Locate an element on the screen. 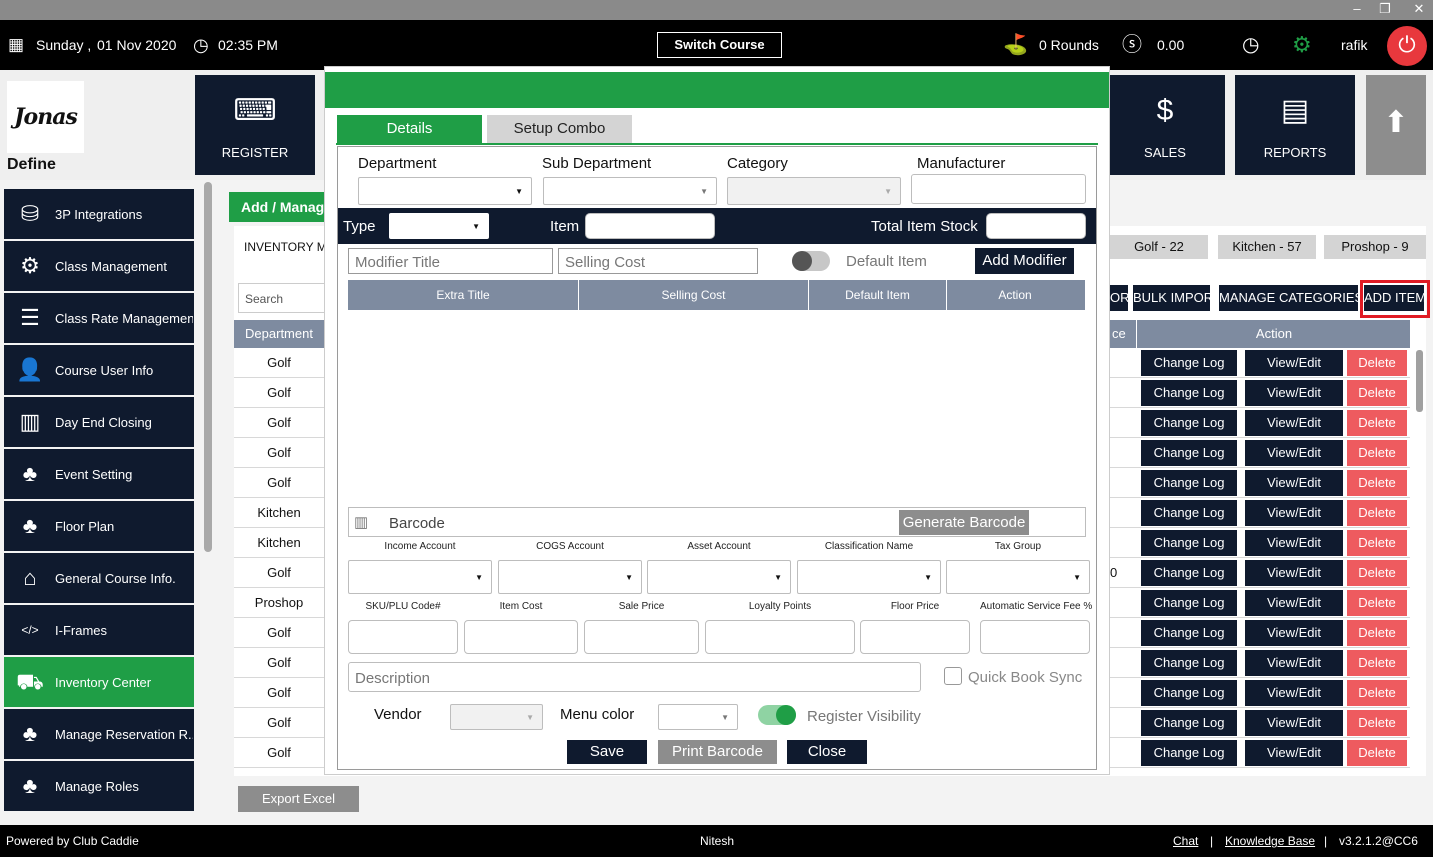 The height and width of the screenshot is (857, 1433). type-select: ▼ is located at coordinates (439, 226).